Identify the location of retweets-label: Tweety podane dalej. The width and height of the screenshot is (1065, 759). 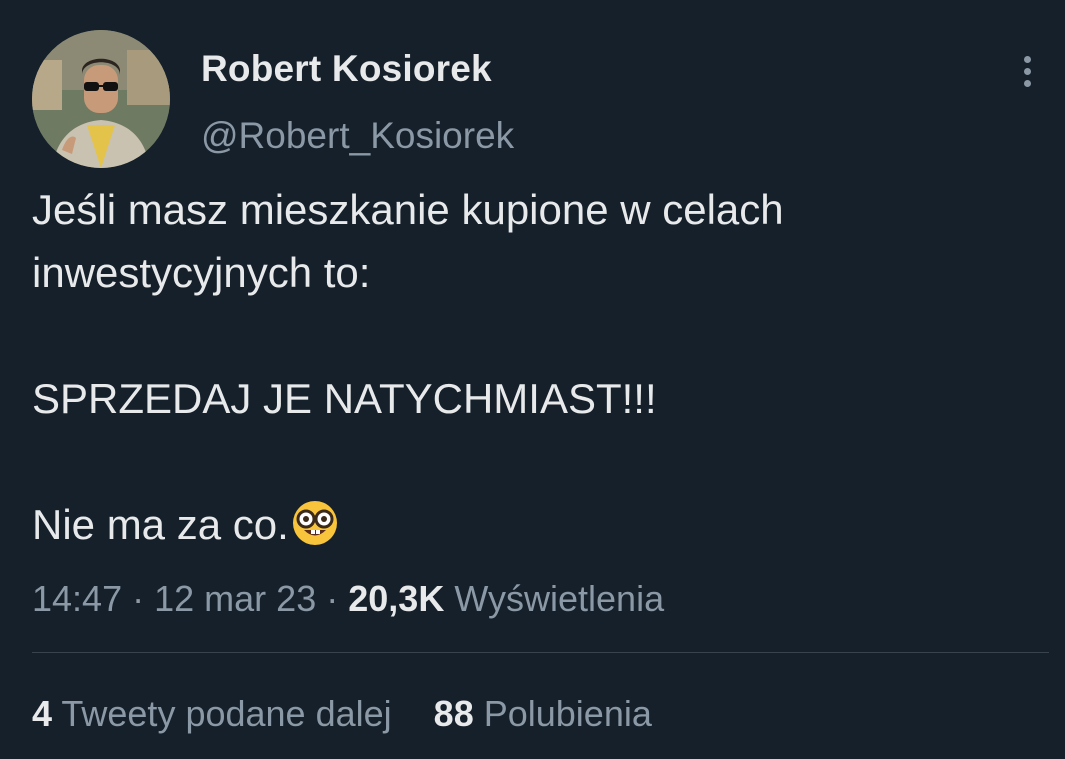
(226, 713).